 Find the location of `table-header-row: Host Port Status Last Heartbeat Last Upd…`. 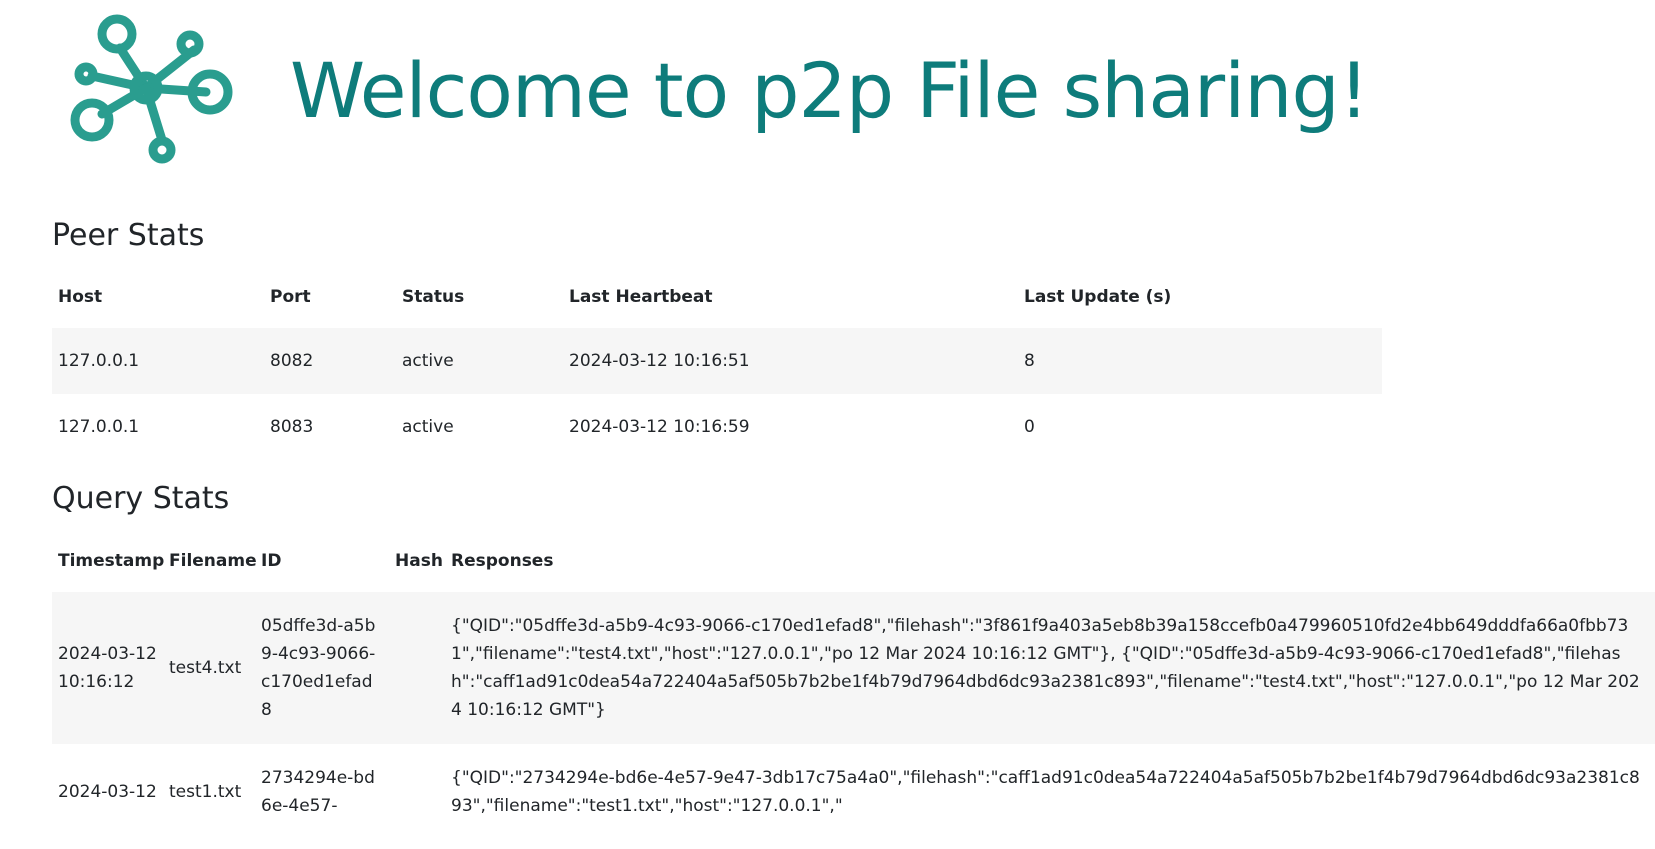

table-header-row: Host Port Status Last Heartbeat Last Upd… is located at coordinates (717, 297).